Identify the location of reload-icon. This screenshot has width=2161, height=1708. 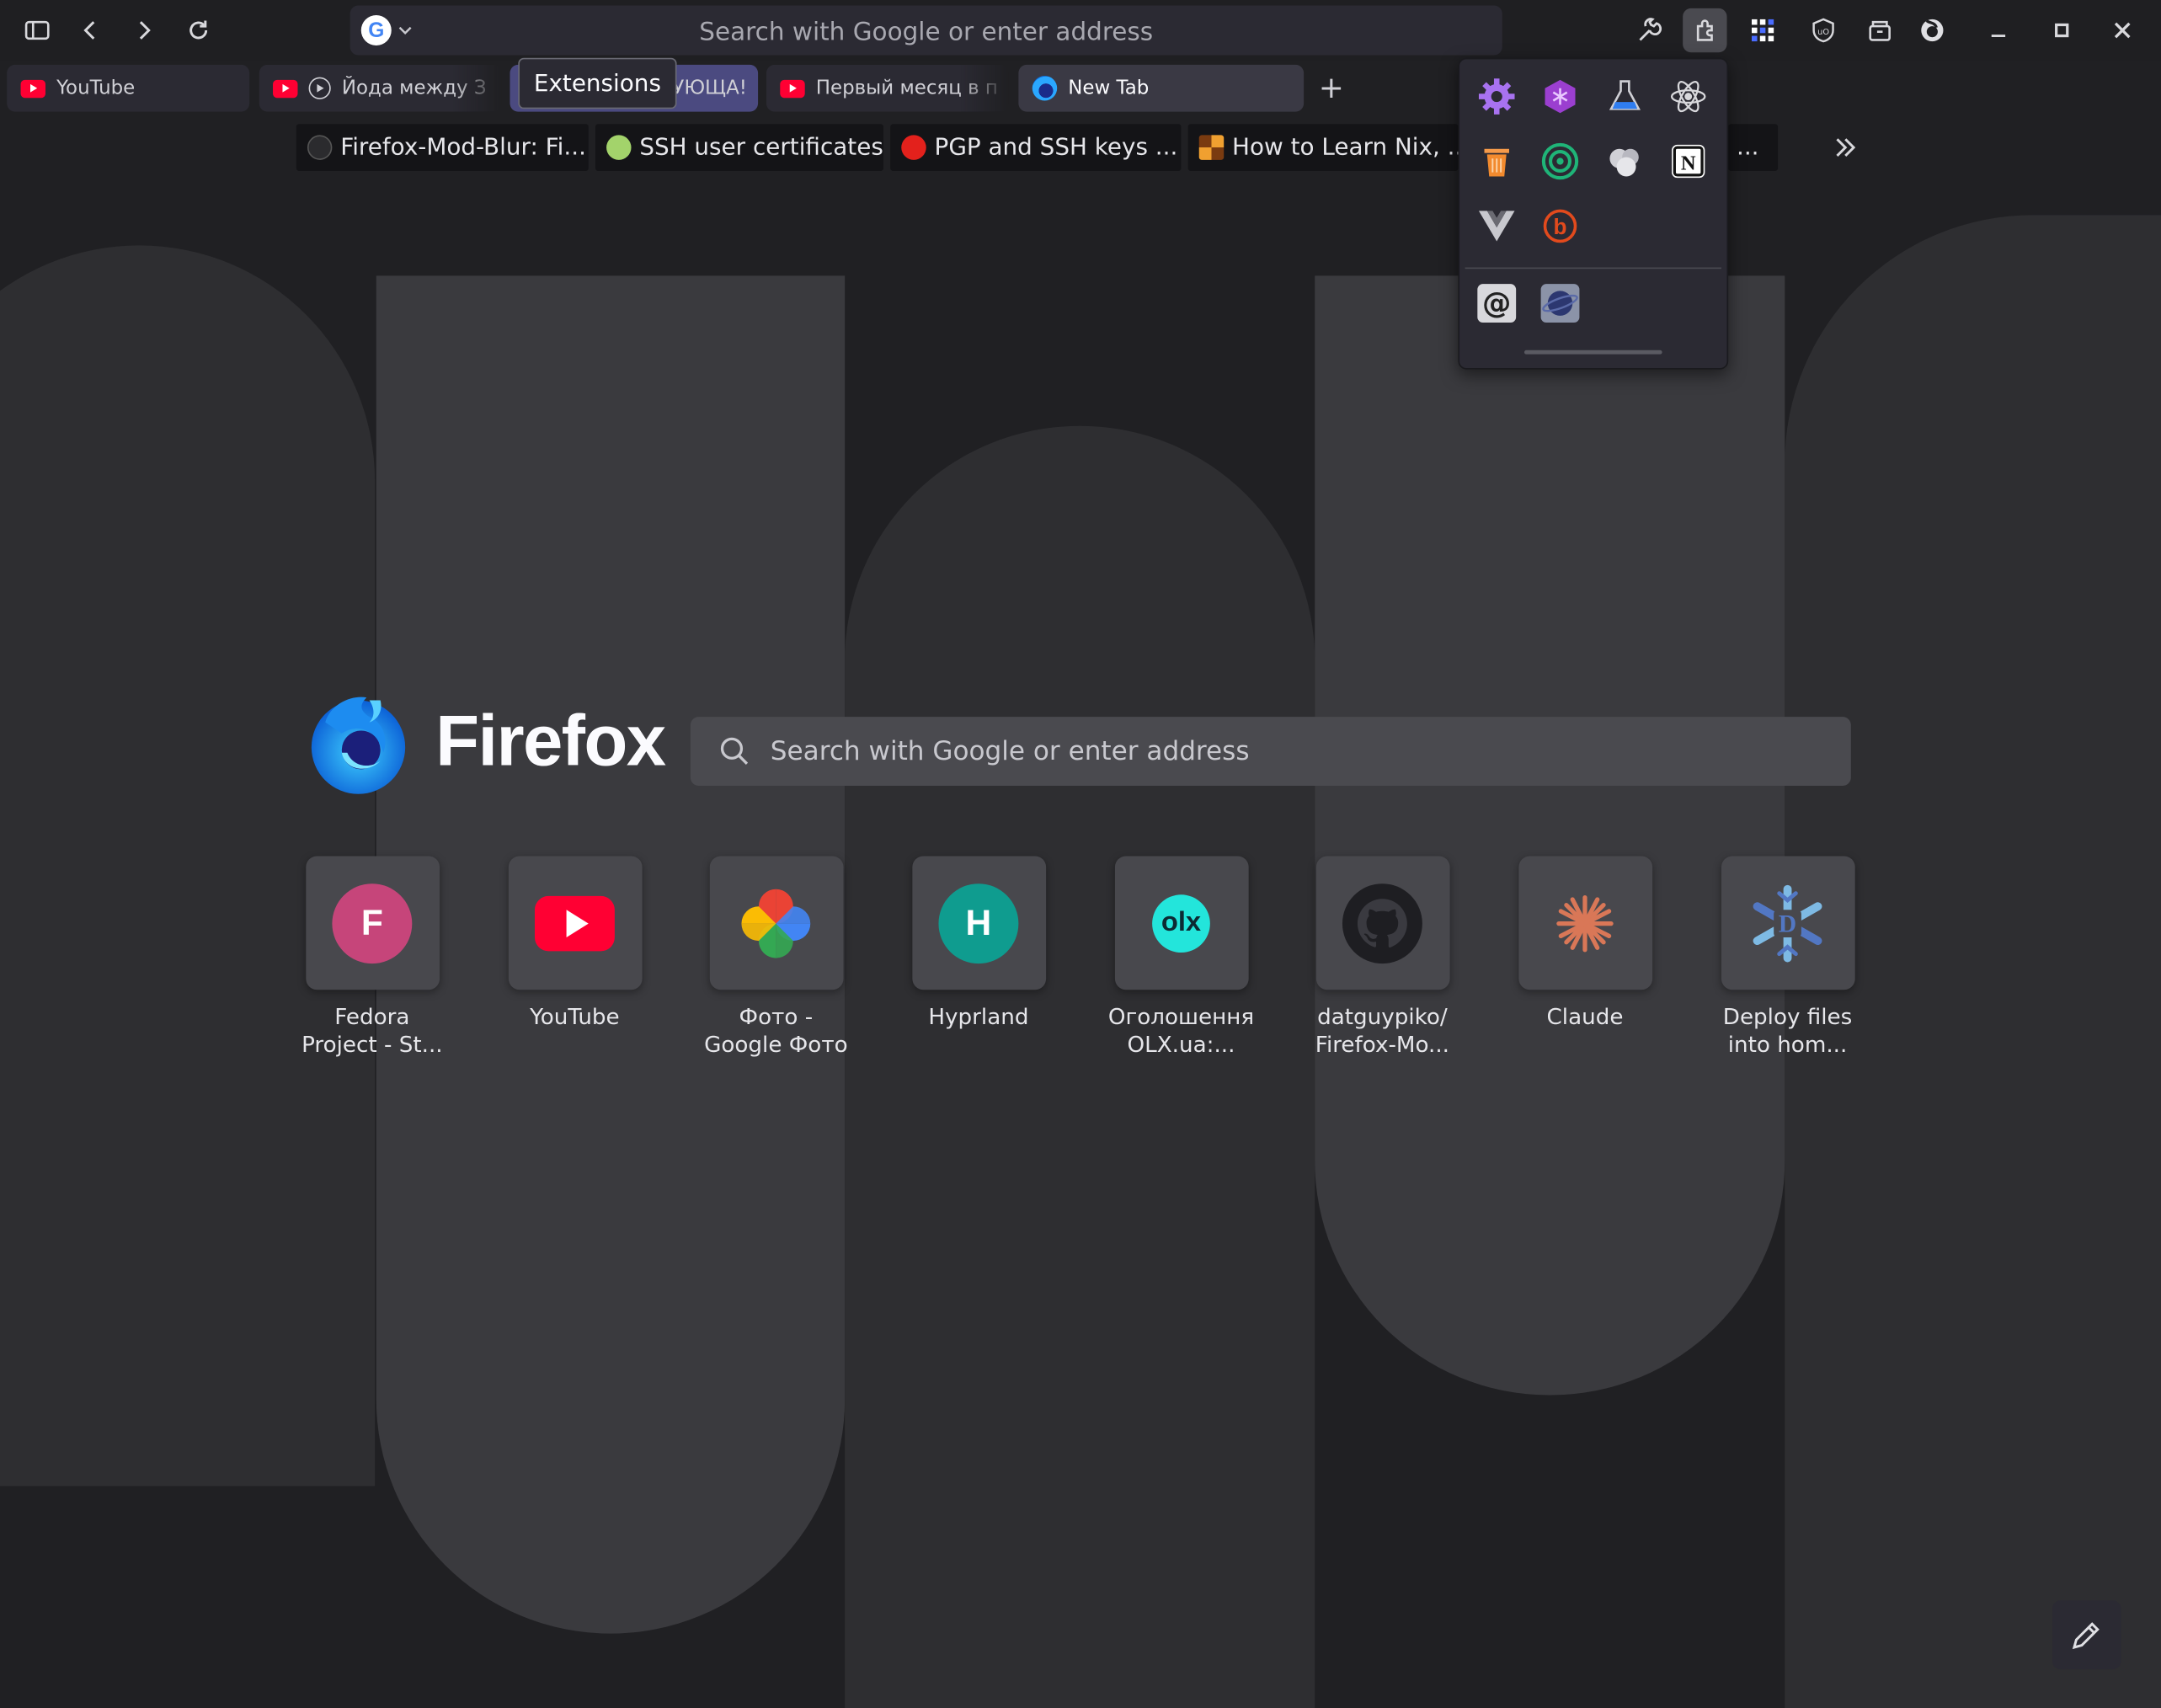
(198, 30).